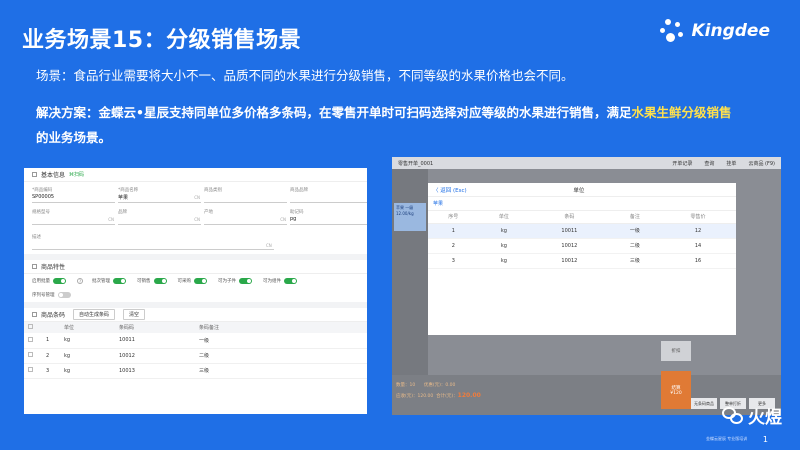 The width and height of the screenshot is (800, 450). Describe the element at coordinates (30, 326) in the screenshot. I see `select-all-checkbox` at that location.